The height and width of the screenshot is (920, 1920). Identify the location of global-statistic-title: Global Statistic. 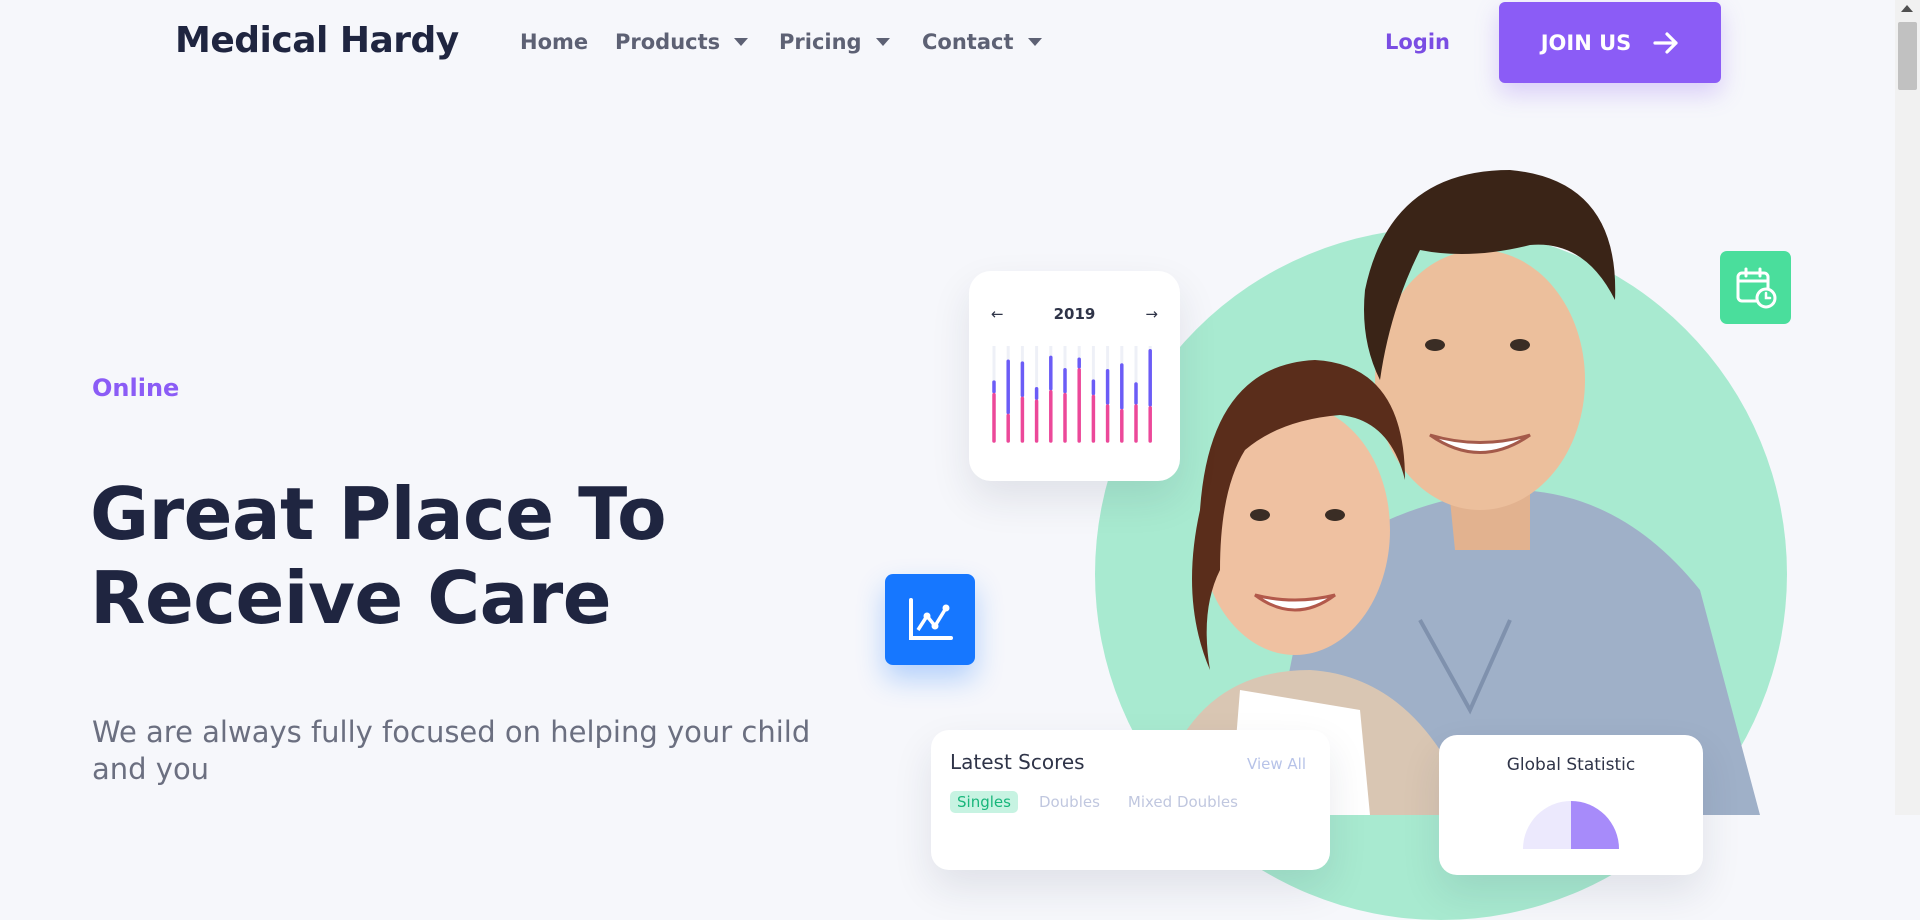
(1571, 765).